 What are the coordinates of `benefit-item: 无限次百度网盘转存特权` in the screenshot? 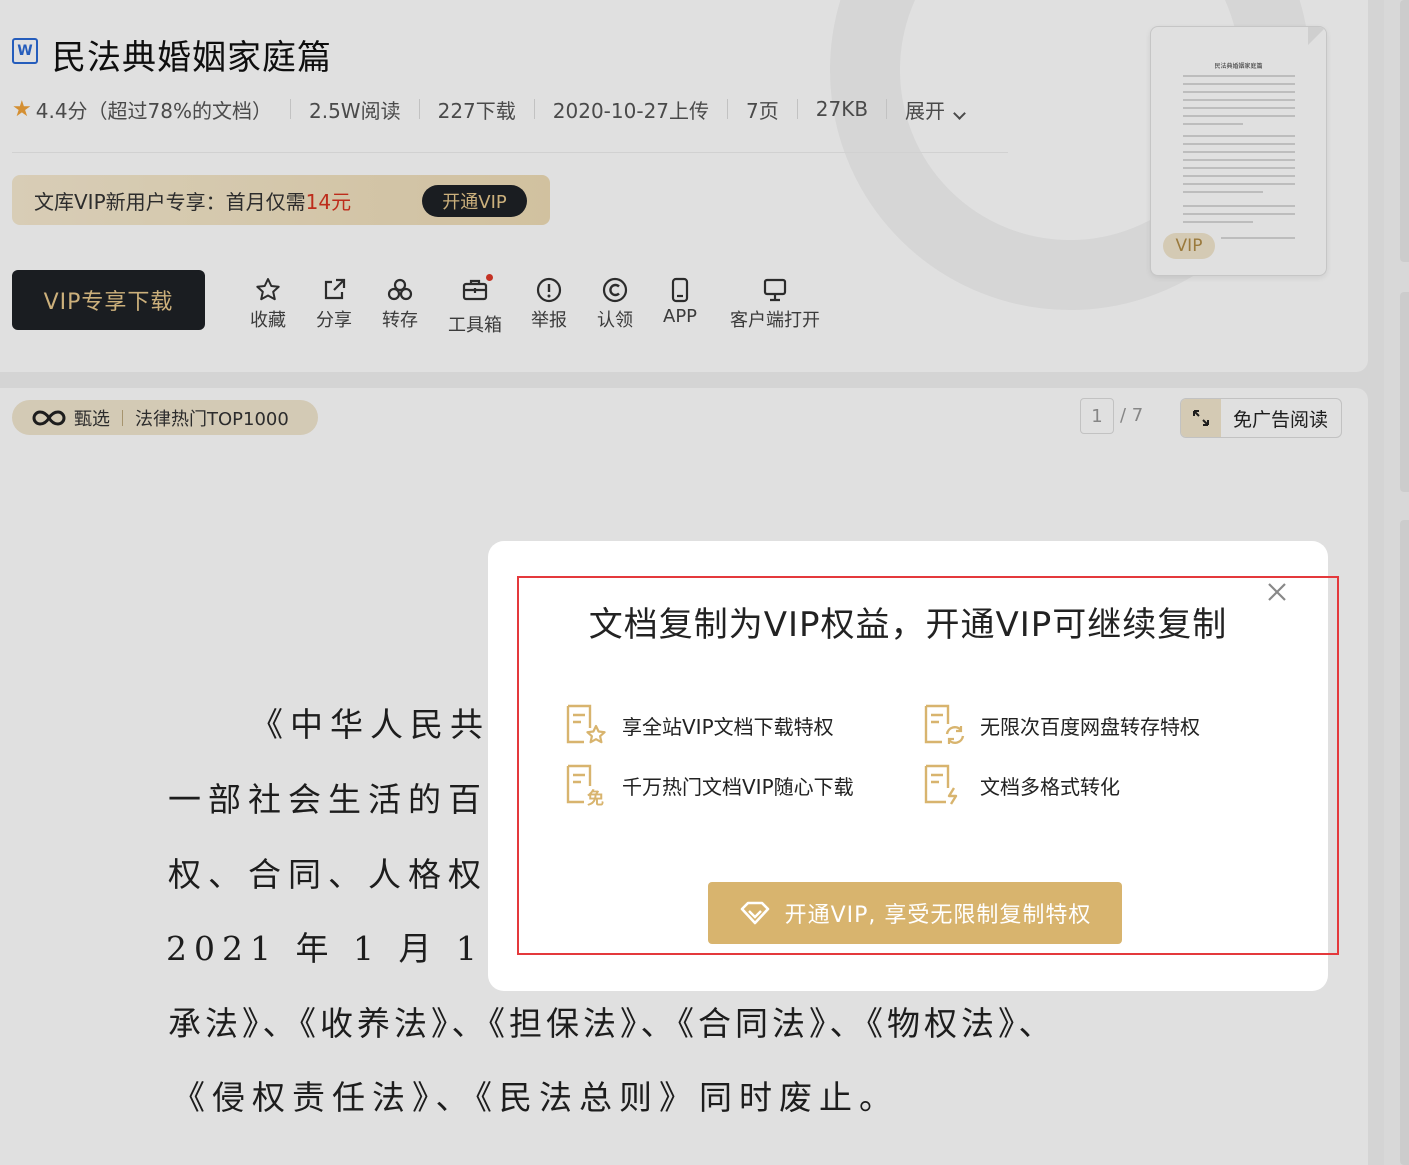 It's located at (1060, 725).